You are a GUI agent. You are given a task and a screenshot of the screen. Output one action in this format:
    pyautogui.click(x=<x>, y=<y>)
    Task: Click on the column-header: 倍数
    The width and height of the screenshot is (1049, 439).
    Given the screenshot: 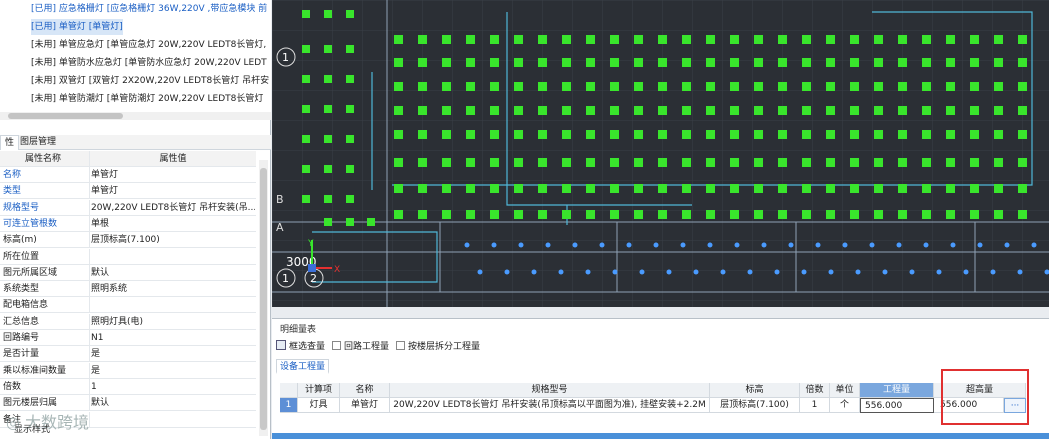 What is the action you would take?
    pyautogui.click(x=815, y=390)
    